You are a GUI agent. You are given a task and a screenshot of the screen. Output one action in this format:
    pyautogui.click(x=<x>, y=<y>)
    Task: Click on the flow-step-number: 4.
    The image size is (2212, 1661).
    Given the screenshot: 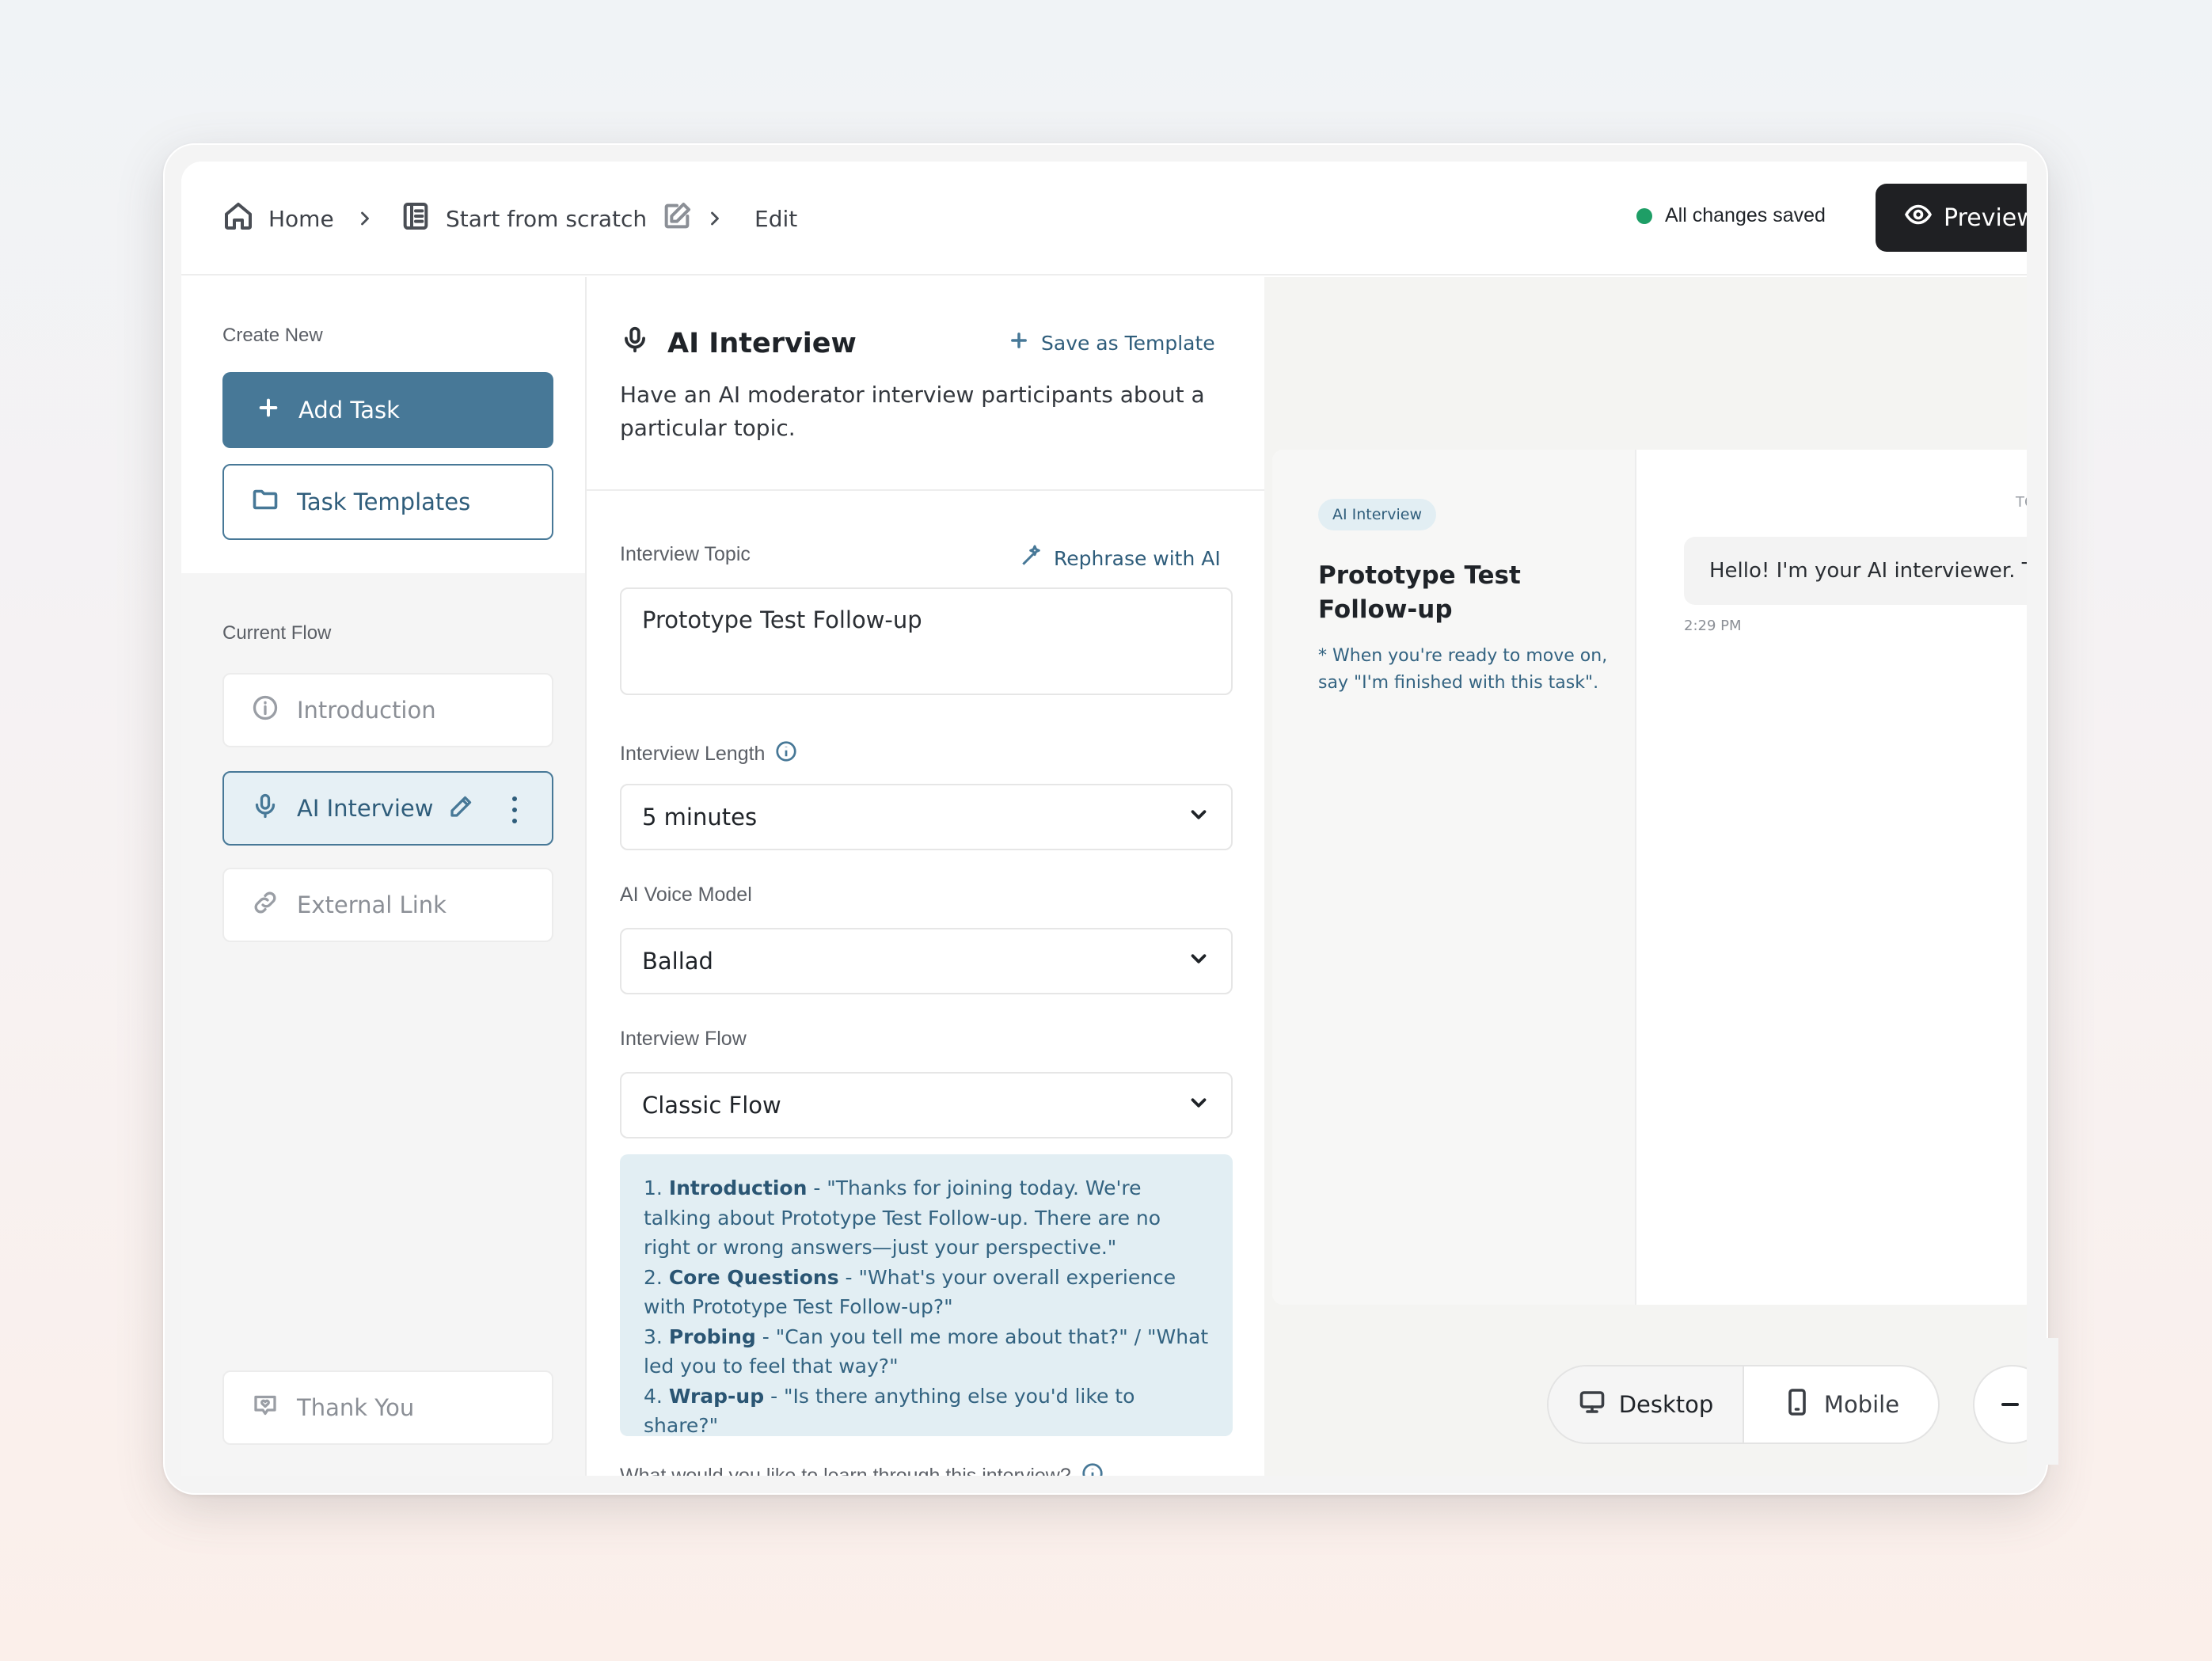 What is the action you would take?
    pyautogui.click(x=653, y=1396)
    